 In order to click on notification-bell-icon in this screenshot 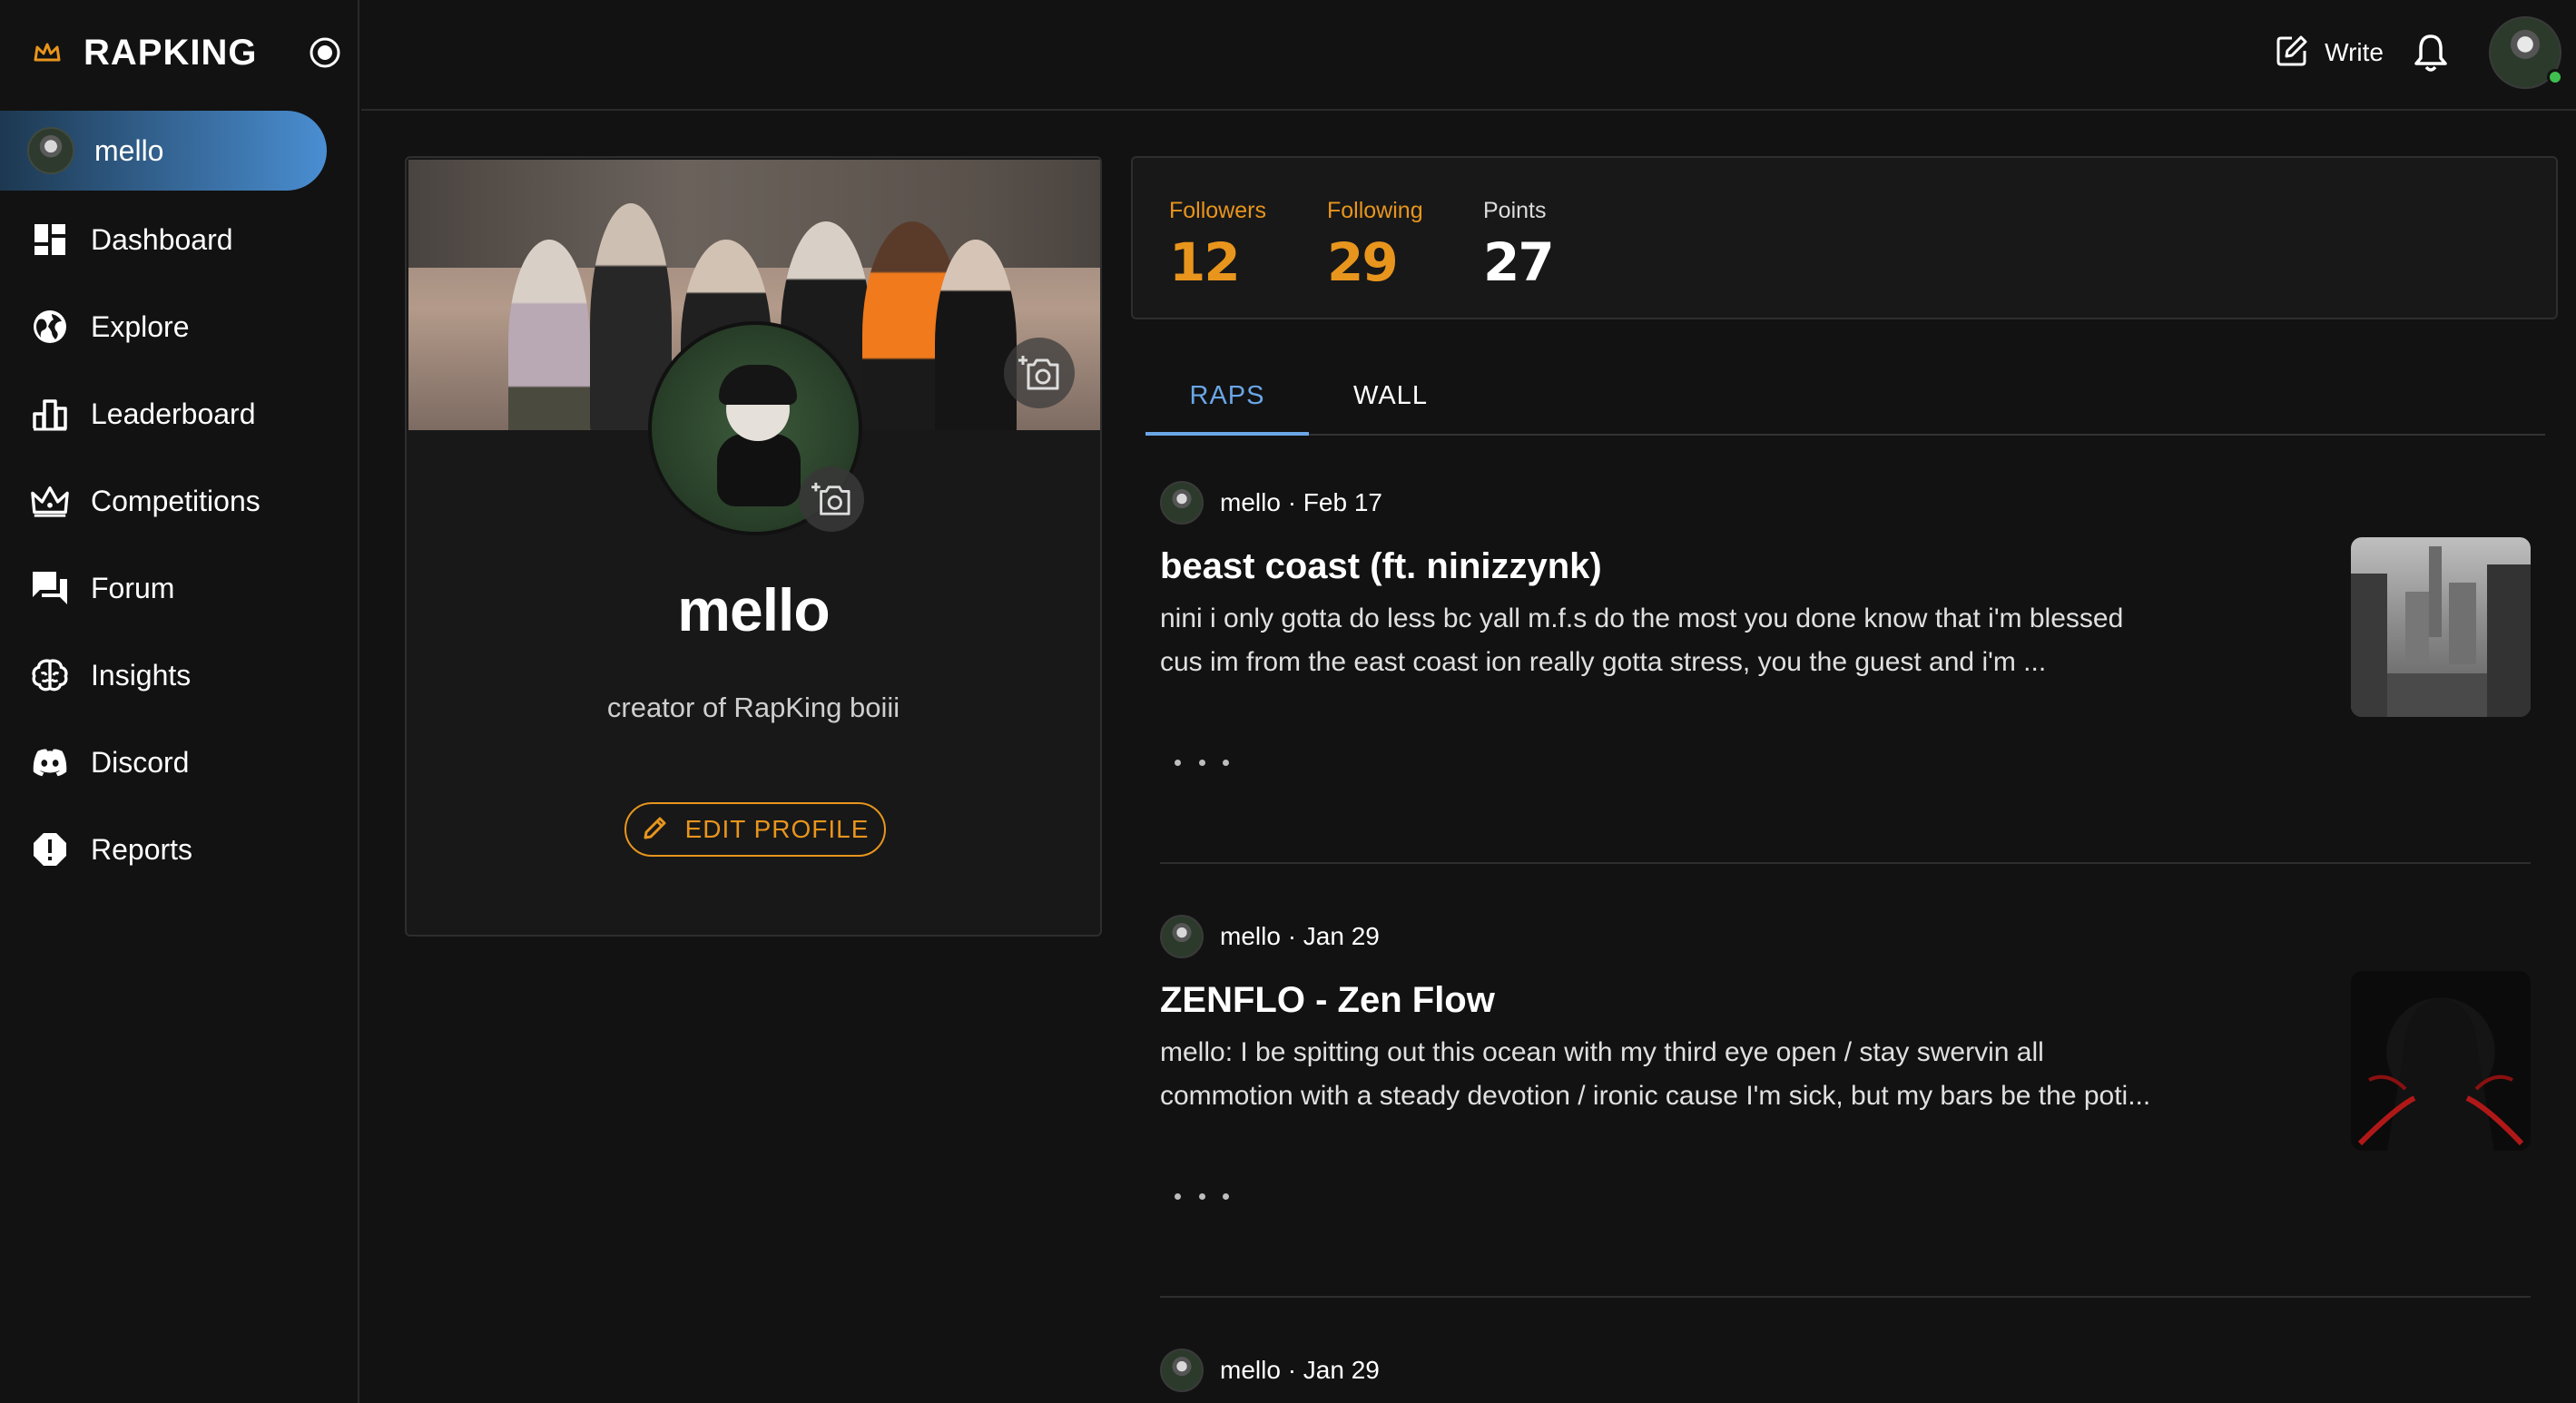, I will do `click(2431, 52)`.